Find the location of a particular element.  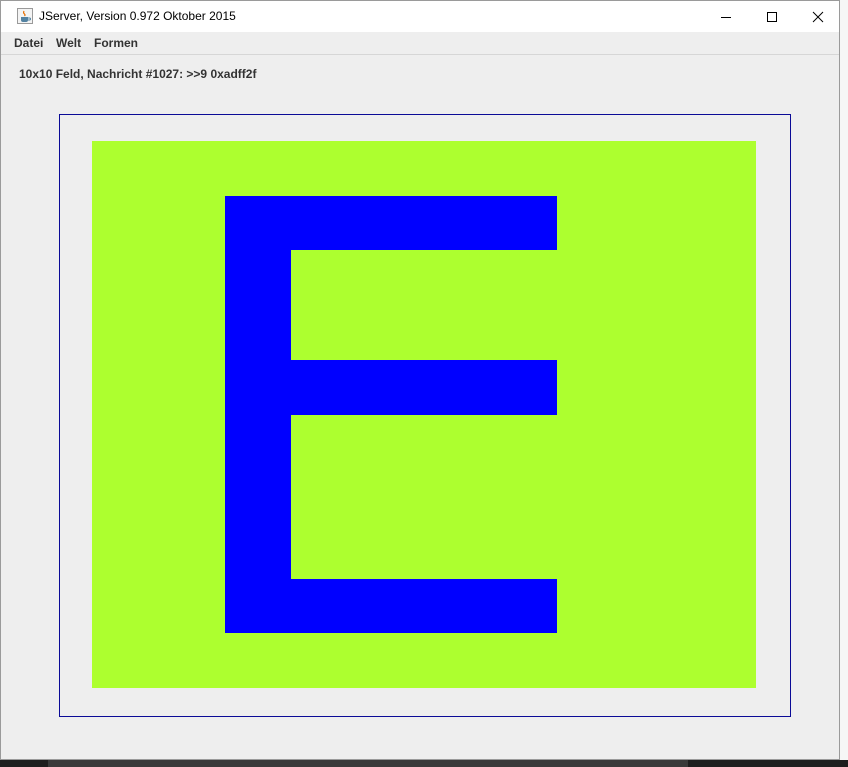

menu-datei: Datei is located at coordinates (28, 43).